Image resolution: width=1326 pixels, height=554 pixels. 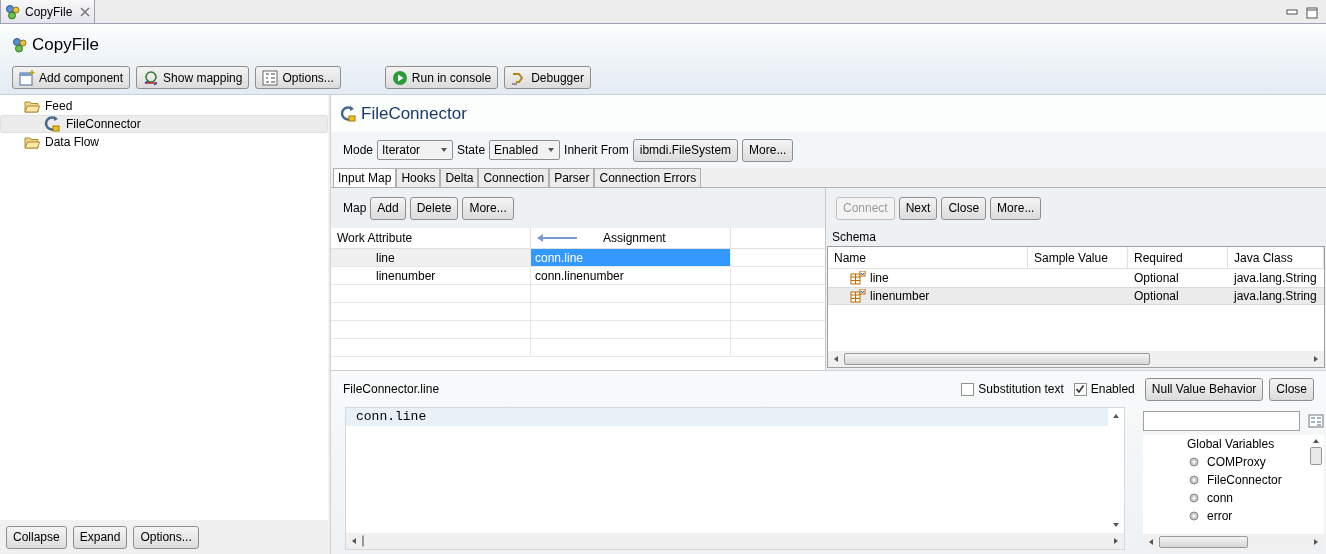 What do you see at coordinates (434, 208) in the screenshot?
I see `map-button: Delete` at bounding box center [434, 208].